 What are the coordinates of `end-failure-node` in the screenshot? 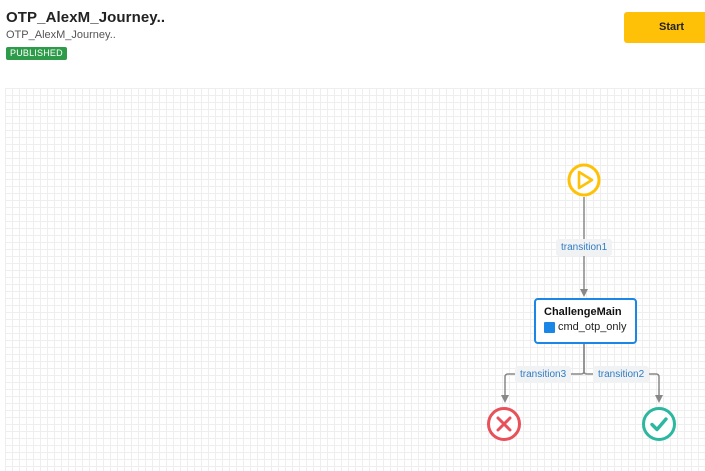 It's located at (504, 424).